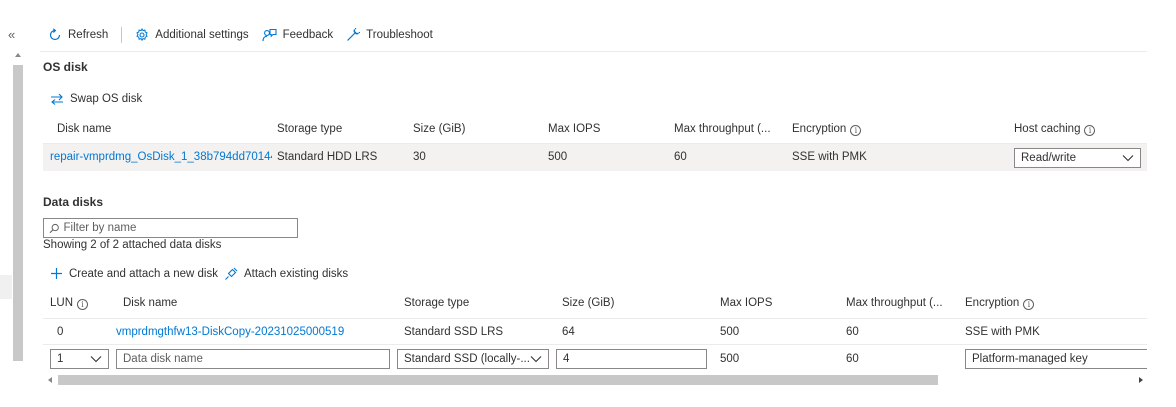 Image resolution: width=1176 pixels, height=407 pixels. Describe the element at coordinates (1002, 332) in the screenshot. I see `data-disk-encryption: SSE with PMK` at that location.